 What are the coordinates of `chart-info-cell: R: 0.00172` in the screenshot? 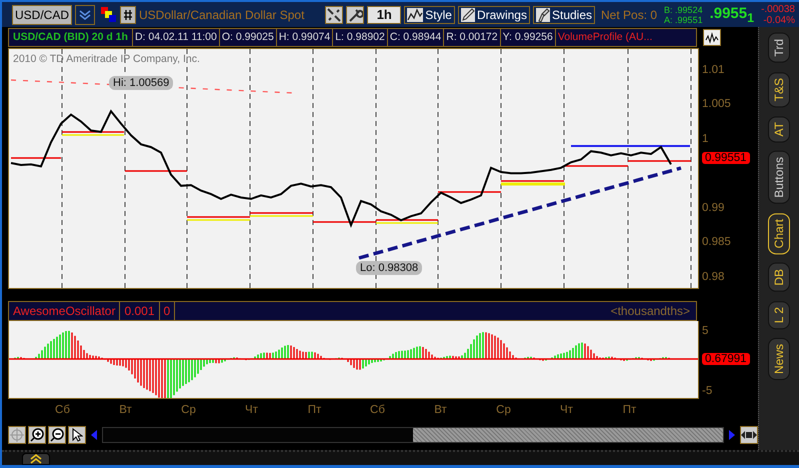 It's located at (472, 37).